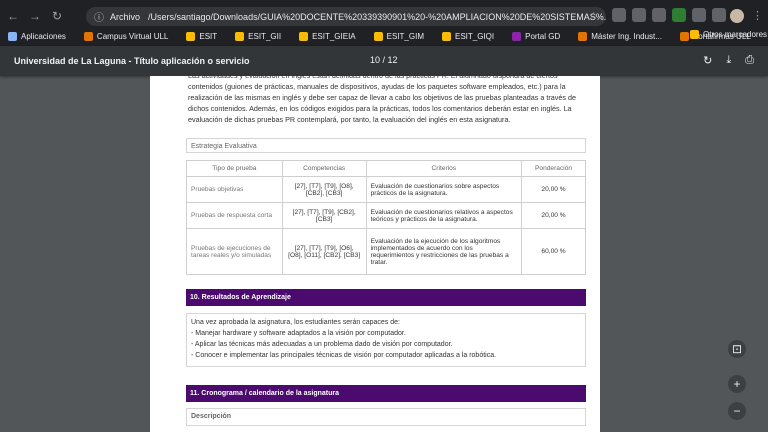 This screenshot has height=432, width=768. I want to click on column-header: Competencias, so click(324, 168).